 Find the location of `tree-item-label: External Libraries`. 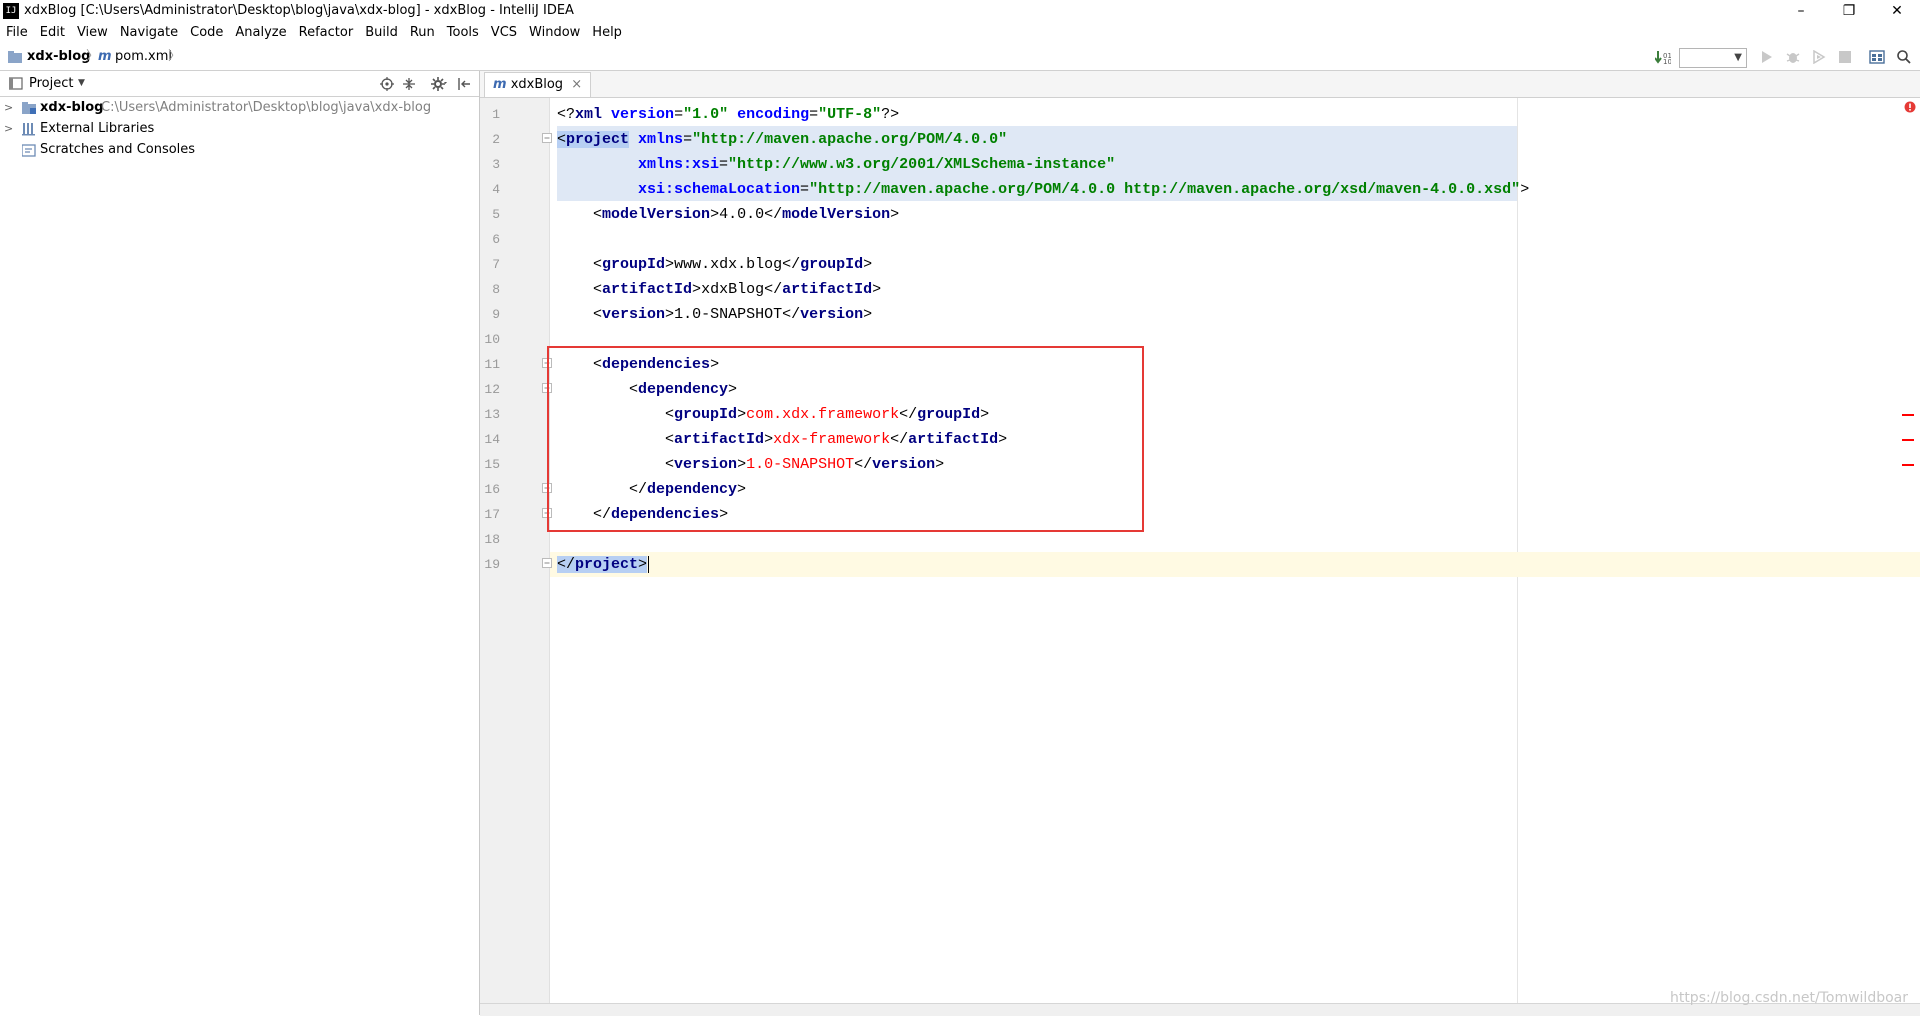

tree-item-label: External Libraries is located at coordinates (97, 128).